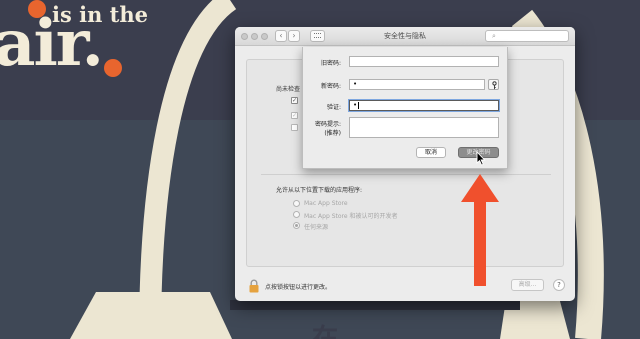  I want to click on radio-label-mac-app-store: Mac App Store, so click(326, 203).